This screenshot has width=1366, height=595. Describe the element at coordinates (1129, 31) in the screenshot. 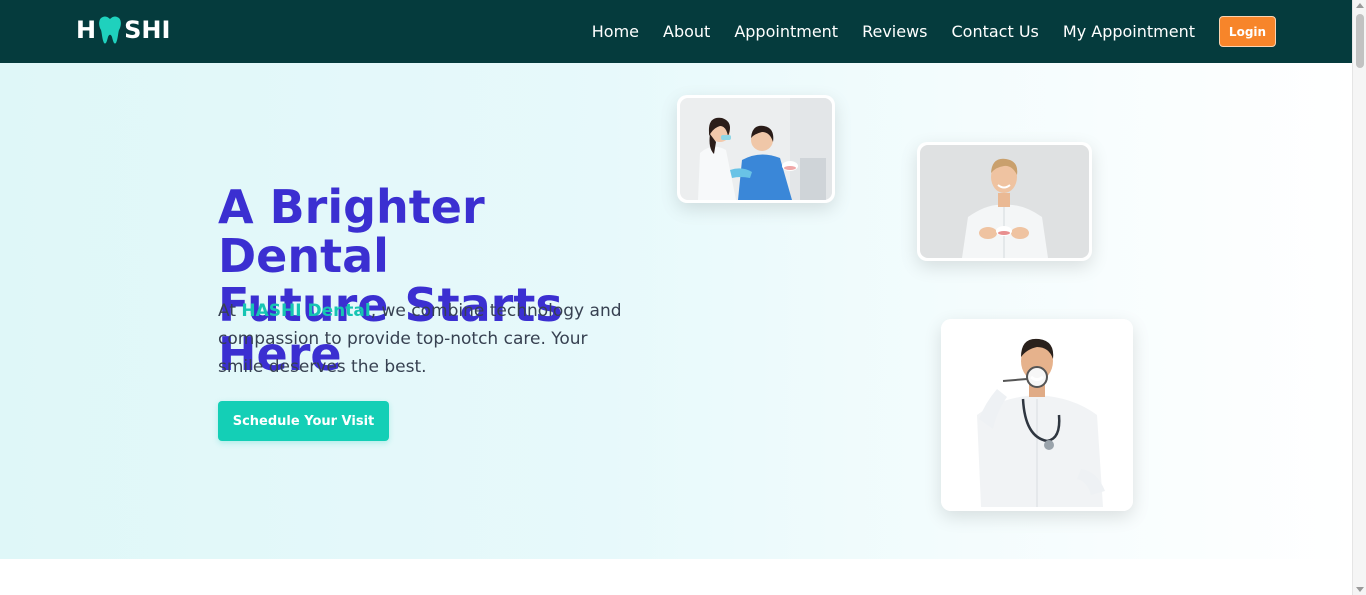

I see `nav-my-appointment-link: My Appointment` at that location.